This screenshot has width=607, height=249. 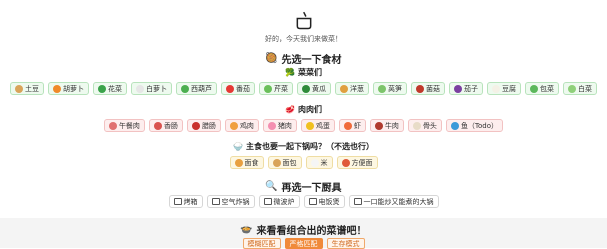 What do you see at coordinates (362, 162) in the screenshot?
I see `staple-chip-label: 方便面` at bounding box center [362, 162].